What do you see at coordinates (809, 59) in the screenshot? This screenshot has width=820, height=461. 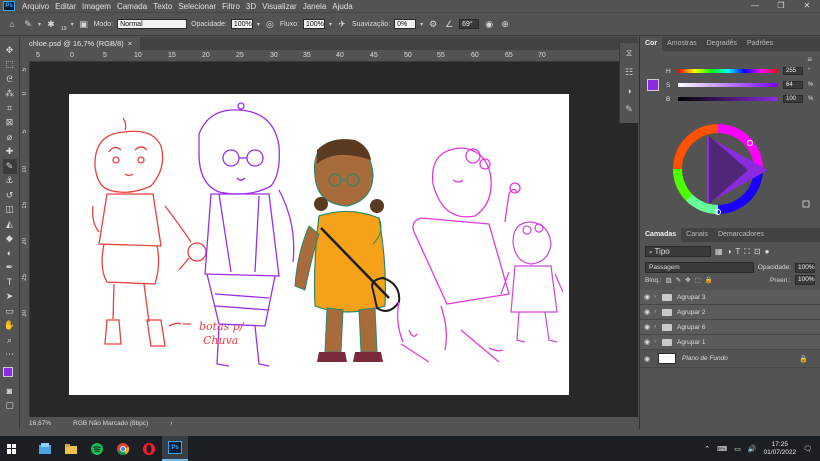 I see `panel-menu-icon: ≡` at bounding box center [809, 59].